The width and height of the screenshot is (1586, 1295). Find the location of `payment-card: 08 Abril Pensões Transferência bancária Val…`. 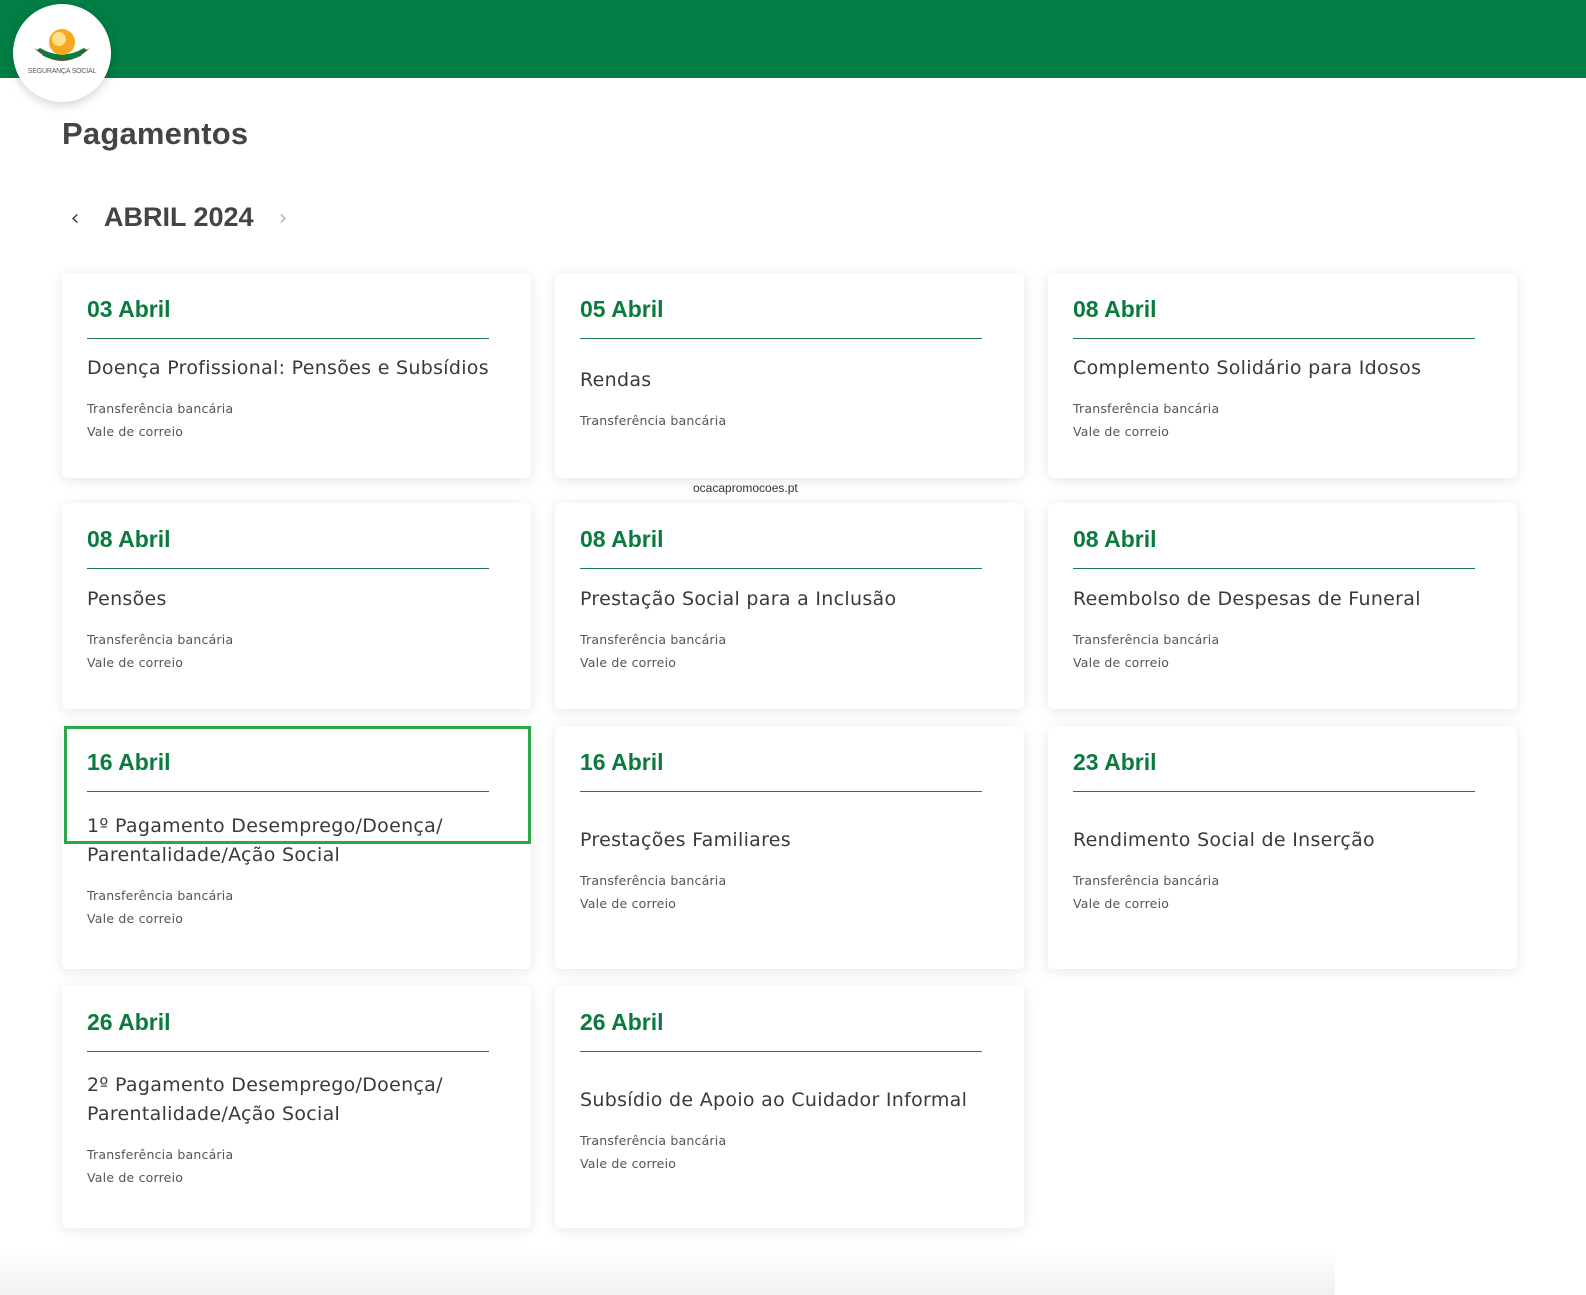

payment-card: 08 Abril Pensões Transferência bancária Val… is located at coordinates (296, 606).